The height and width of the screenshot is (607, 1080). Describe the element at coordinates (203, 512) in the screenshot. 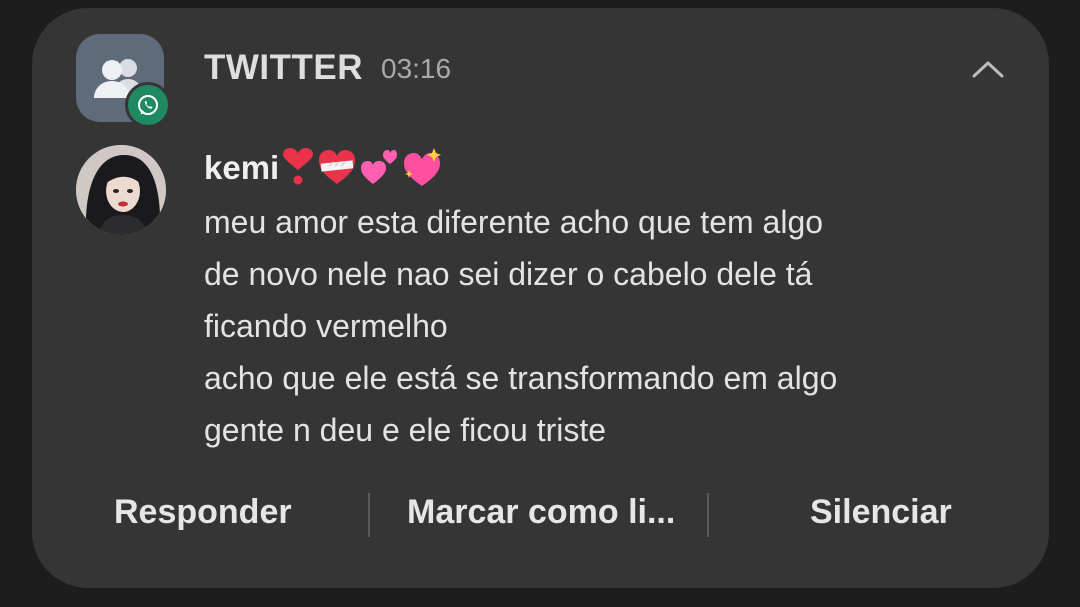

I see `reply-button: Responder` at that location.